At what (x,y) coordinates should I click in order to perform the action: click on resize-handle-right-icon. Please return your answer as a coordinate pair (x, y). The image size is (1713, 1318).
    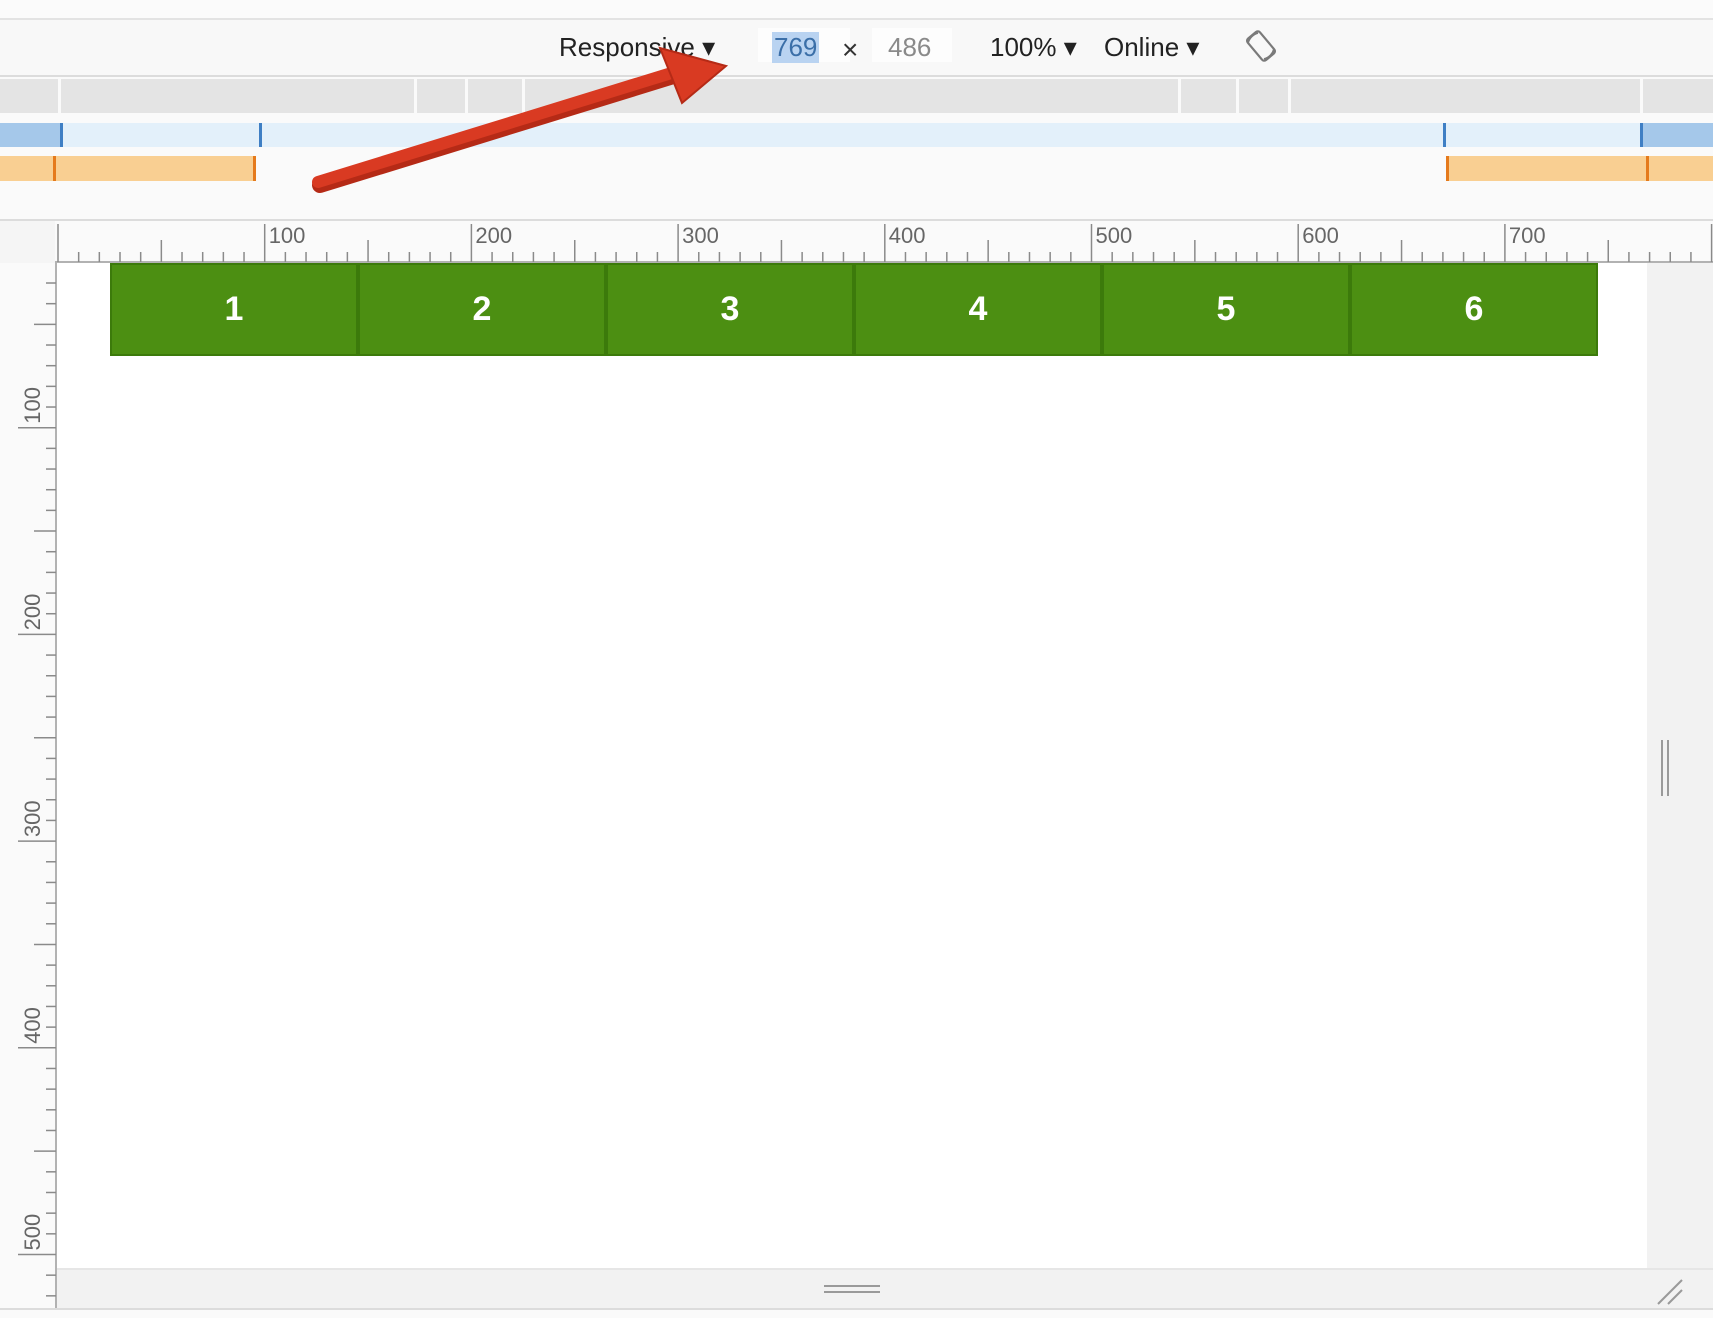
    Looking at the image, I should click on (1665, 768).